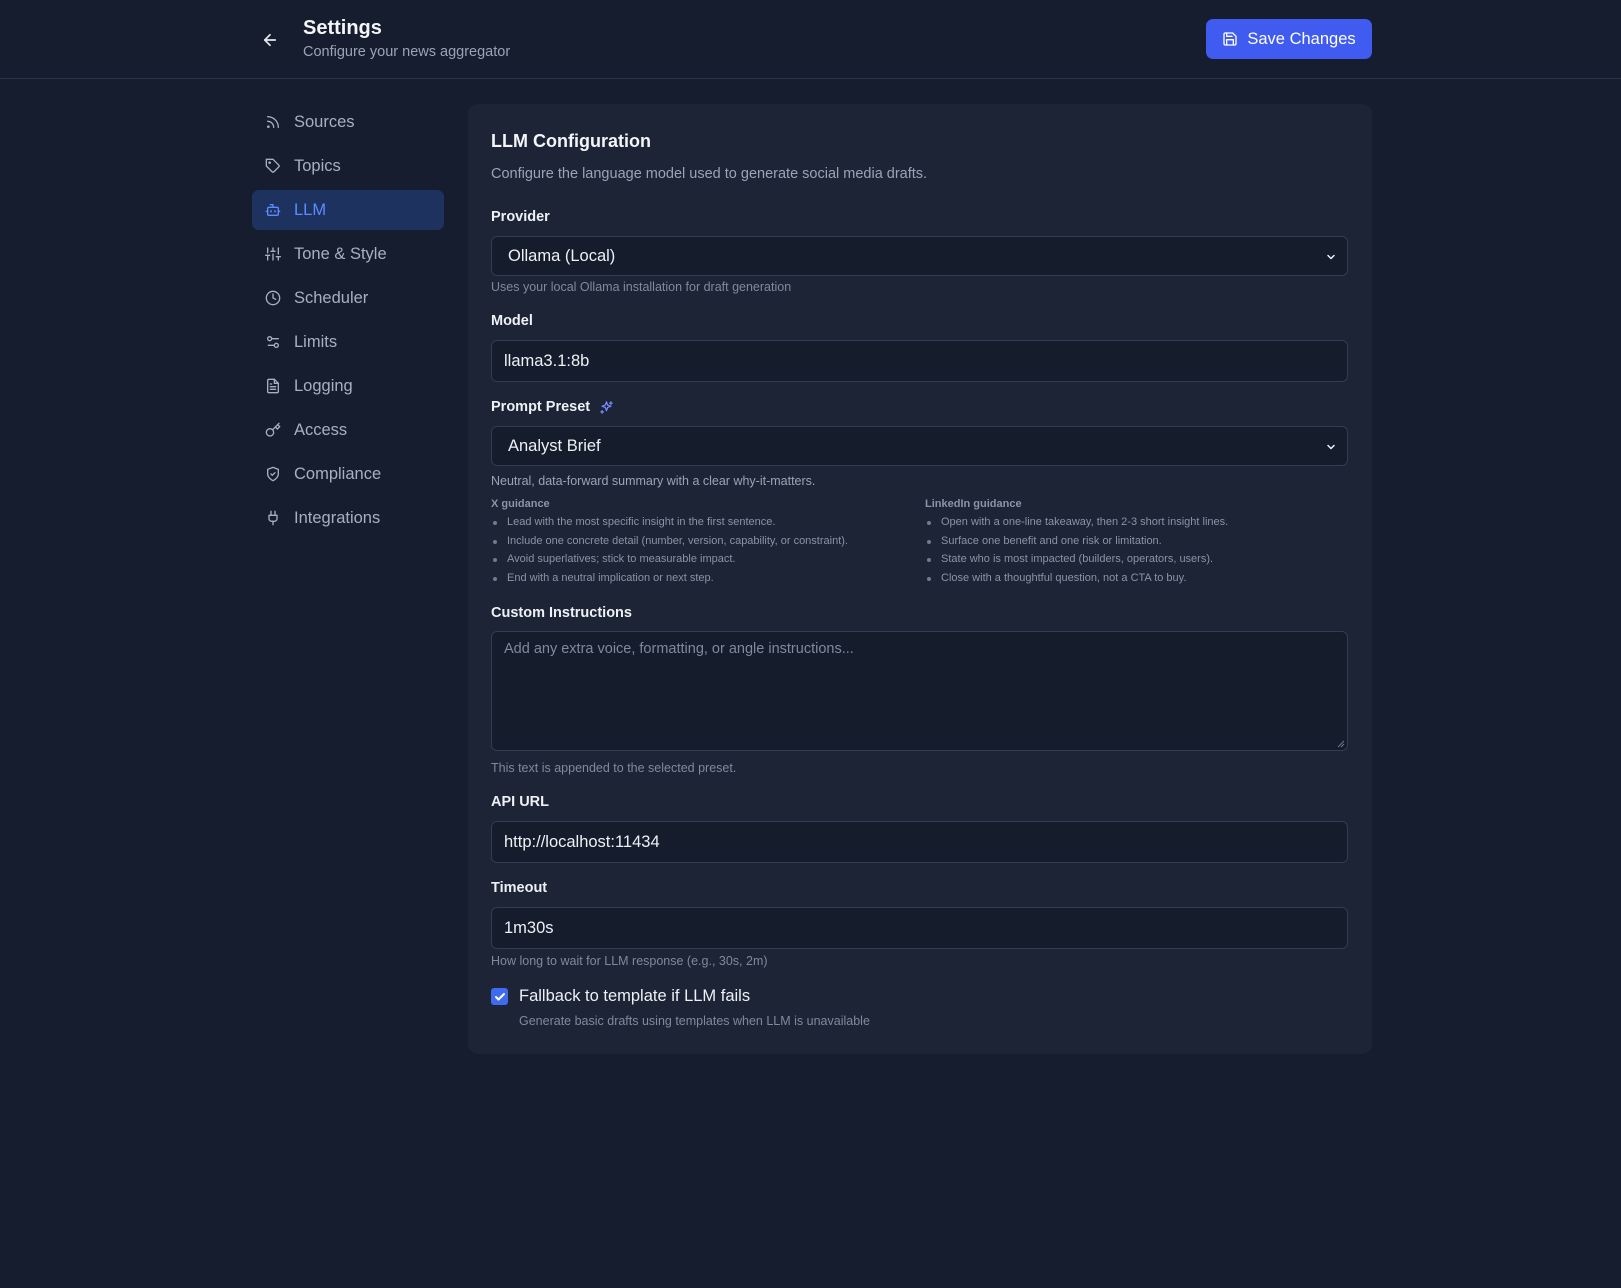 This screenshot has width=1621, height=1288. Describe the element at coordinates (316, 341) in the screenshot. I see `sidebar-item-label: Limits` at that location.